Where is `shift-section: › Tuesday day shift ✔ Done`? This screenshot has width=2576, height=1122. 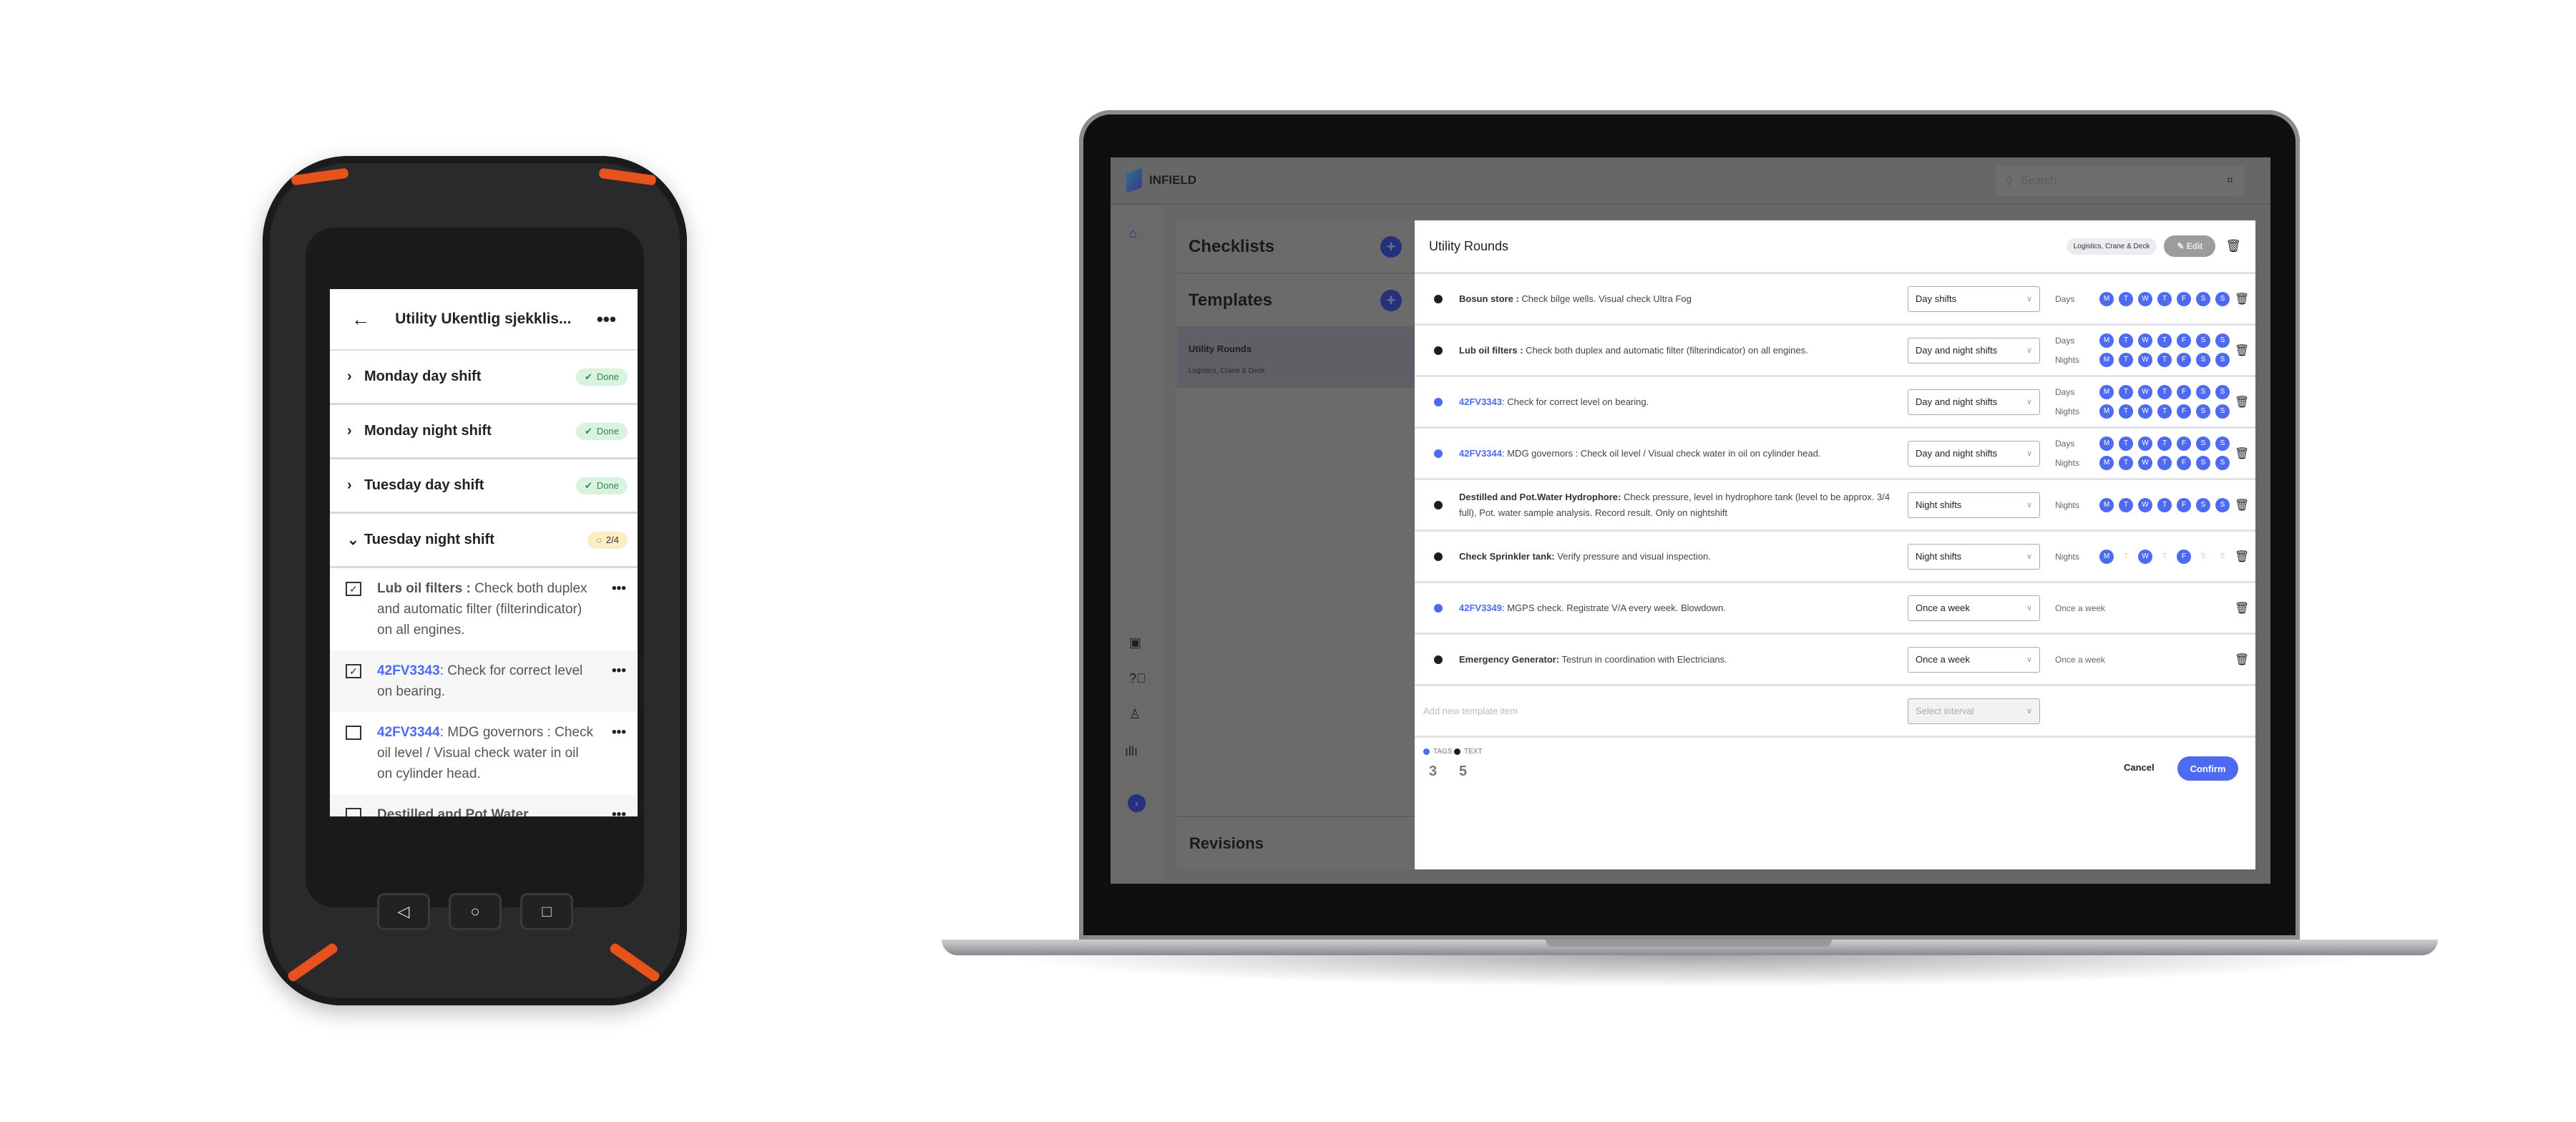 shift-section: › Tuesday day shift ✔ Done is located at coordinates (484, 486).